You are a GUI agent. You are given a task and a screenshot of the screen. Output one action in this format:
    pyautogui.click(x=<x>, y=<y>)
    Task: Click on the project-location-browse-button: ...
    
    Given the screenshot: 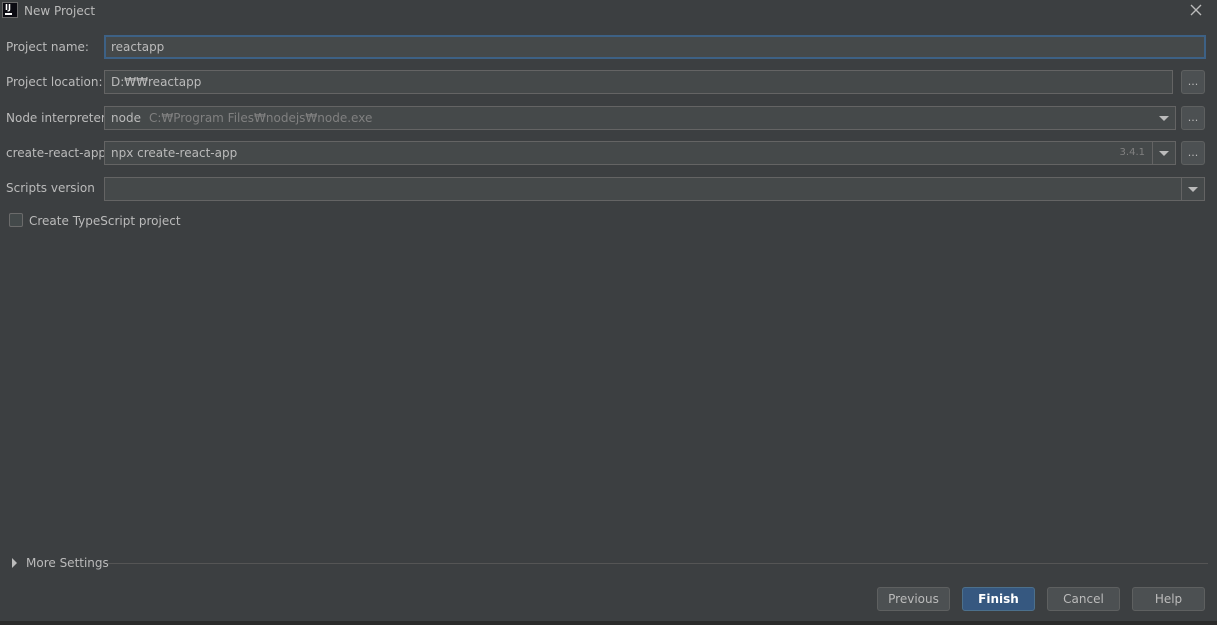 What is the action you would take?
    pyautogui.click(x=1193, y=82)
    